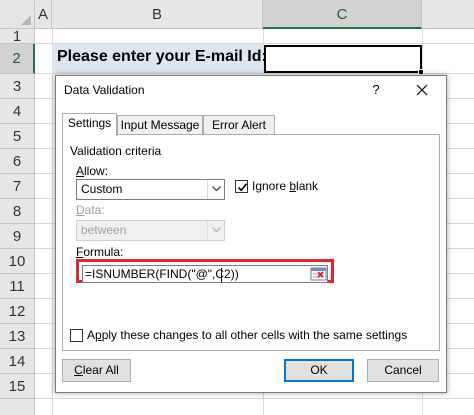  I want to click on cell-b2-text: Please enter your E-mail Id:, so click(162, 56).